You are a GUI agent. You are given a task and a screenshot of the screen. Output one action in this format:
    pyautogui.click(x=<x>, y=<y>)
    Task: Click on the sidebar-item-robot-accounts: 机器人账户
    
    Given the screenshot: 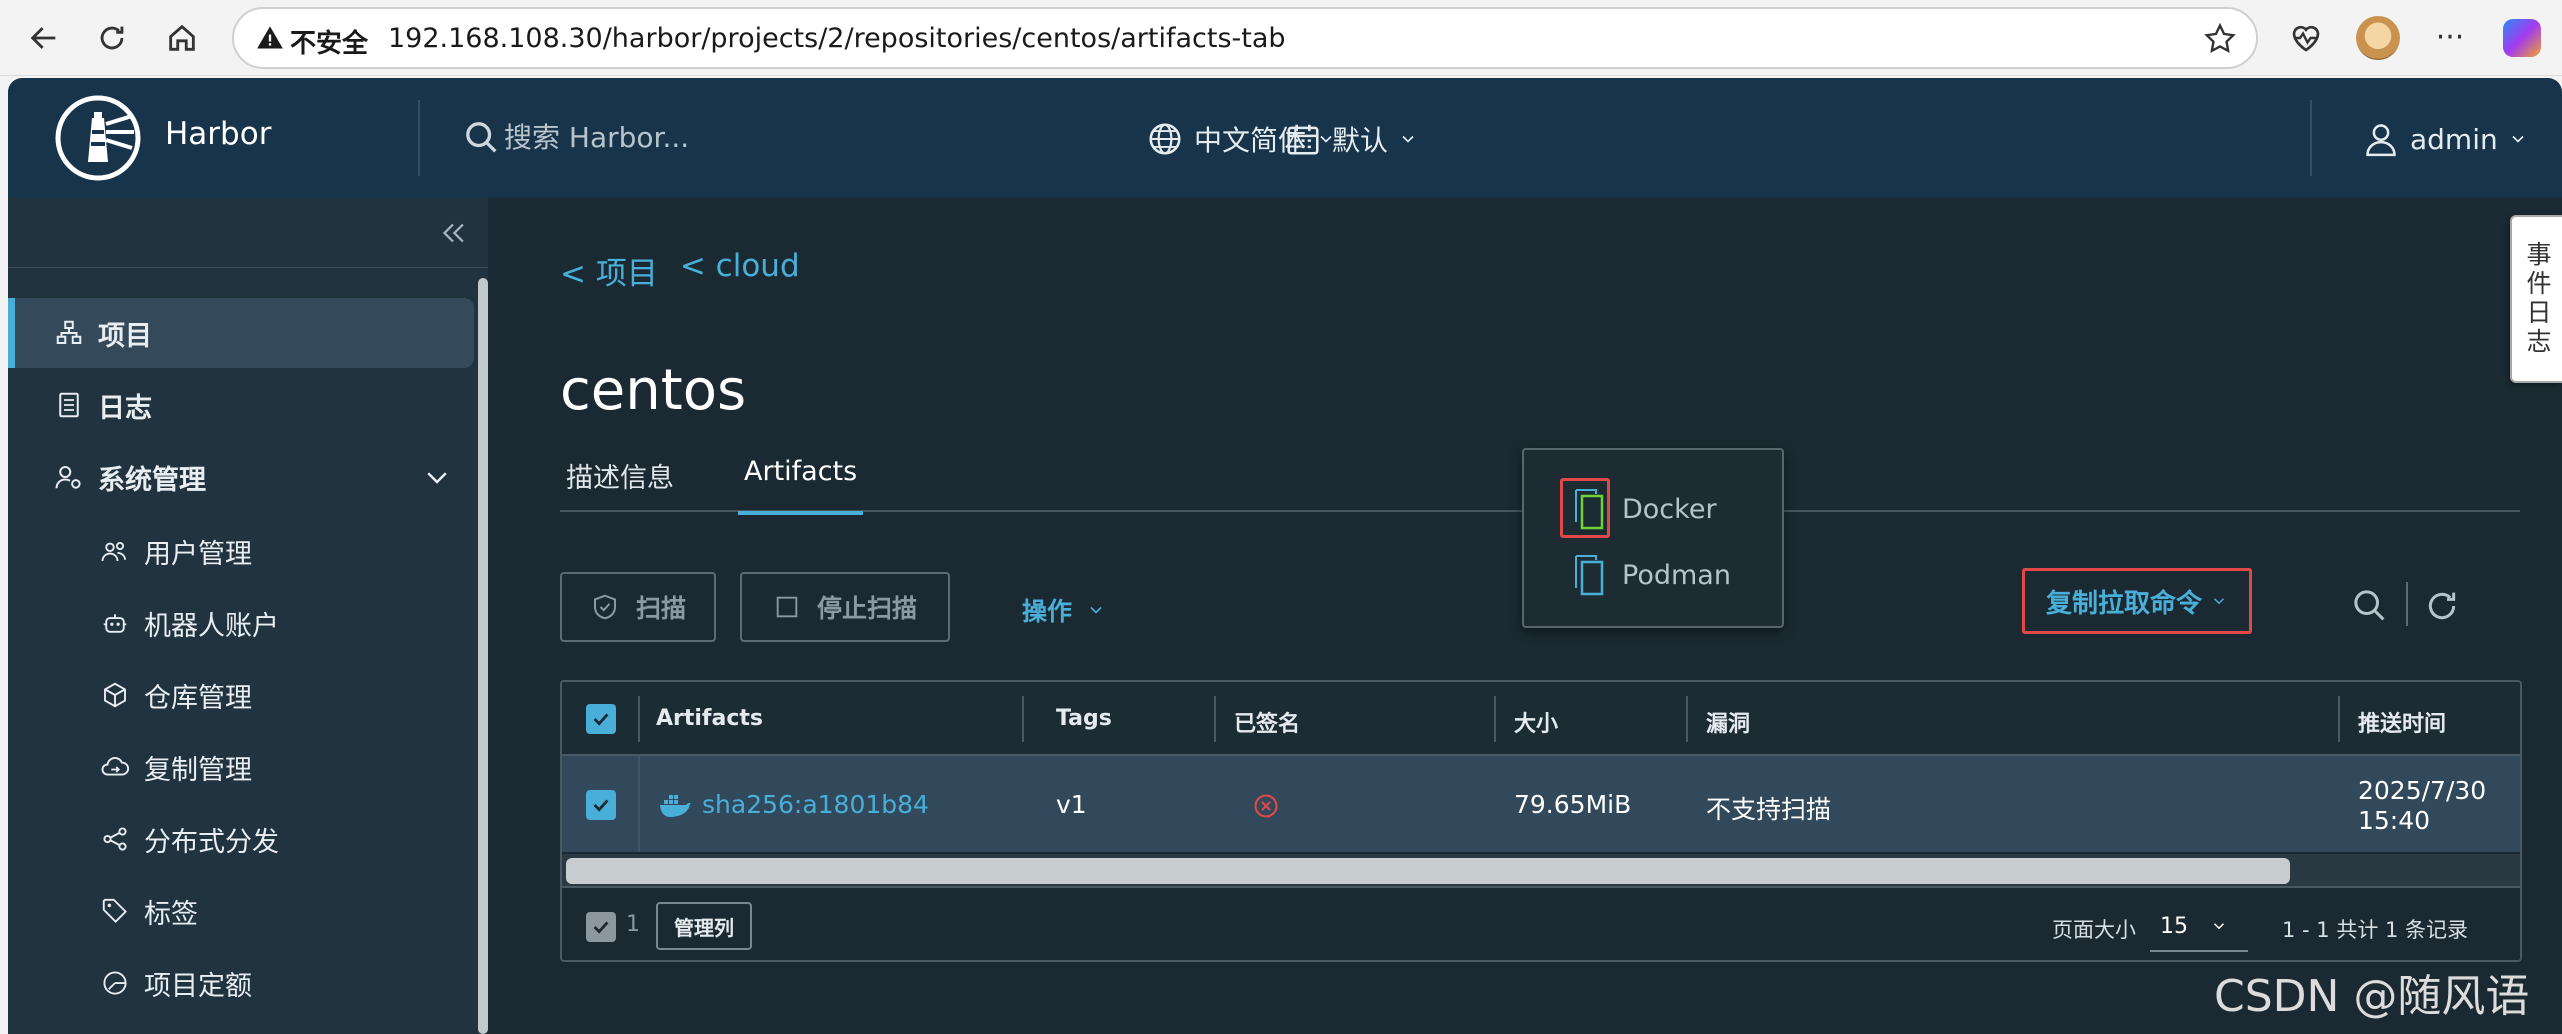 What is the action you would take?
    pyautogui.click(x=241, y=623)
    